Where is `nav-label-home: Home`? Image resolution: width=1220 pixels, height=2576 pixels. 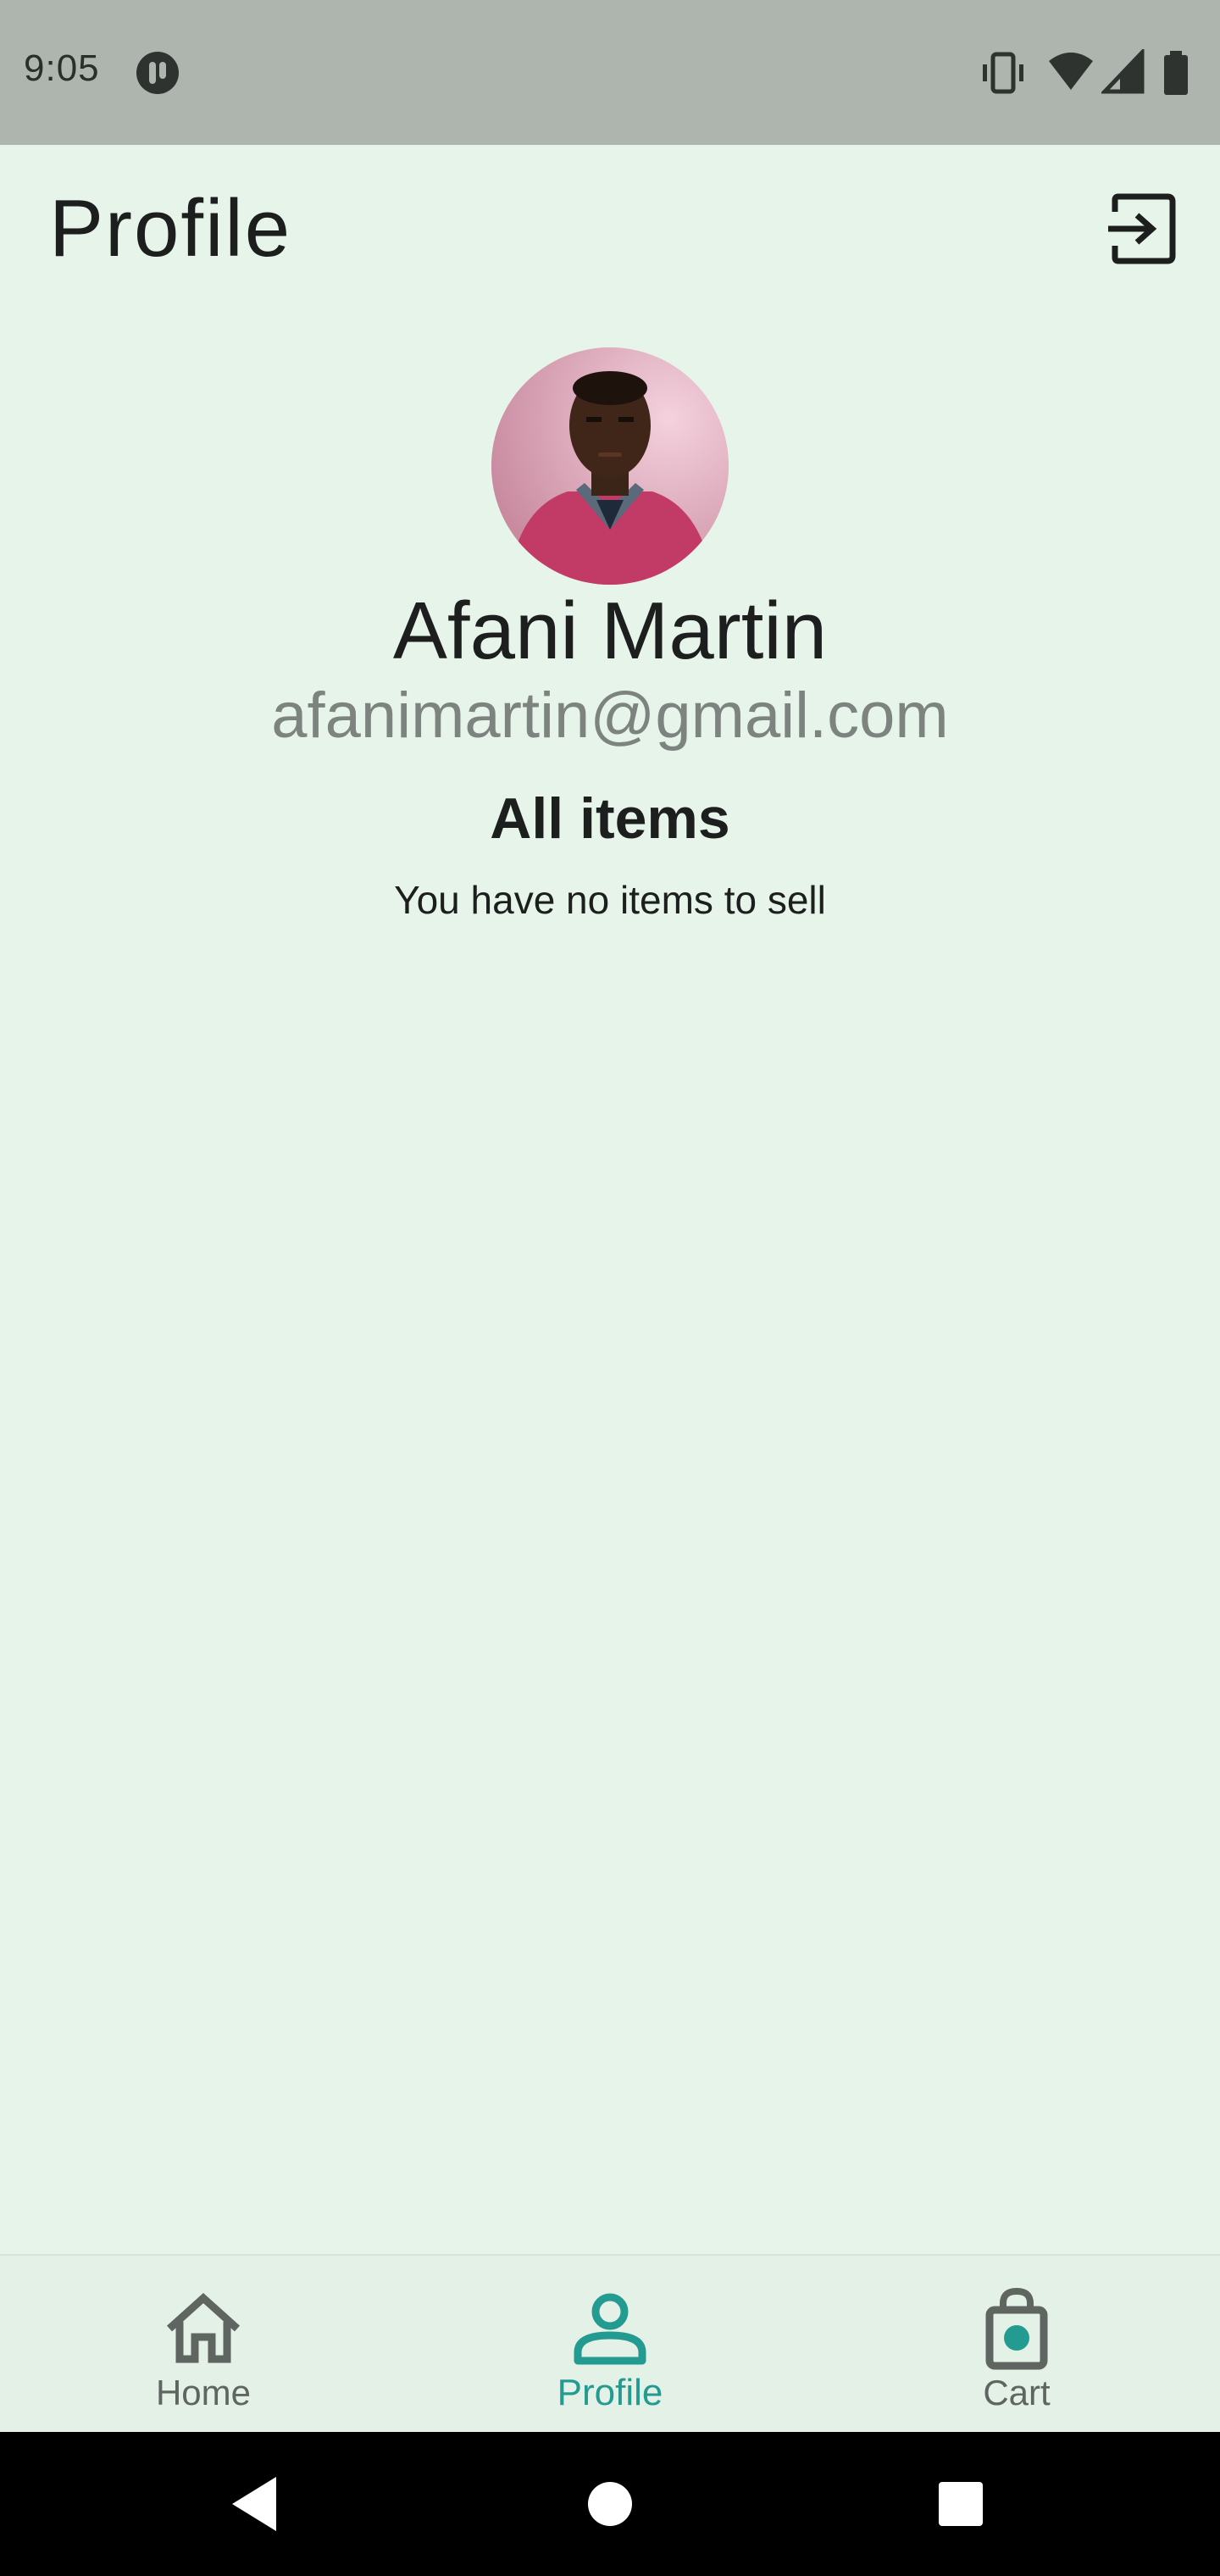 nav-label-home: Home is located at coordinates (203, 2392).